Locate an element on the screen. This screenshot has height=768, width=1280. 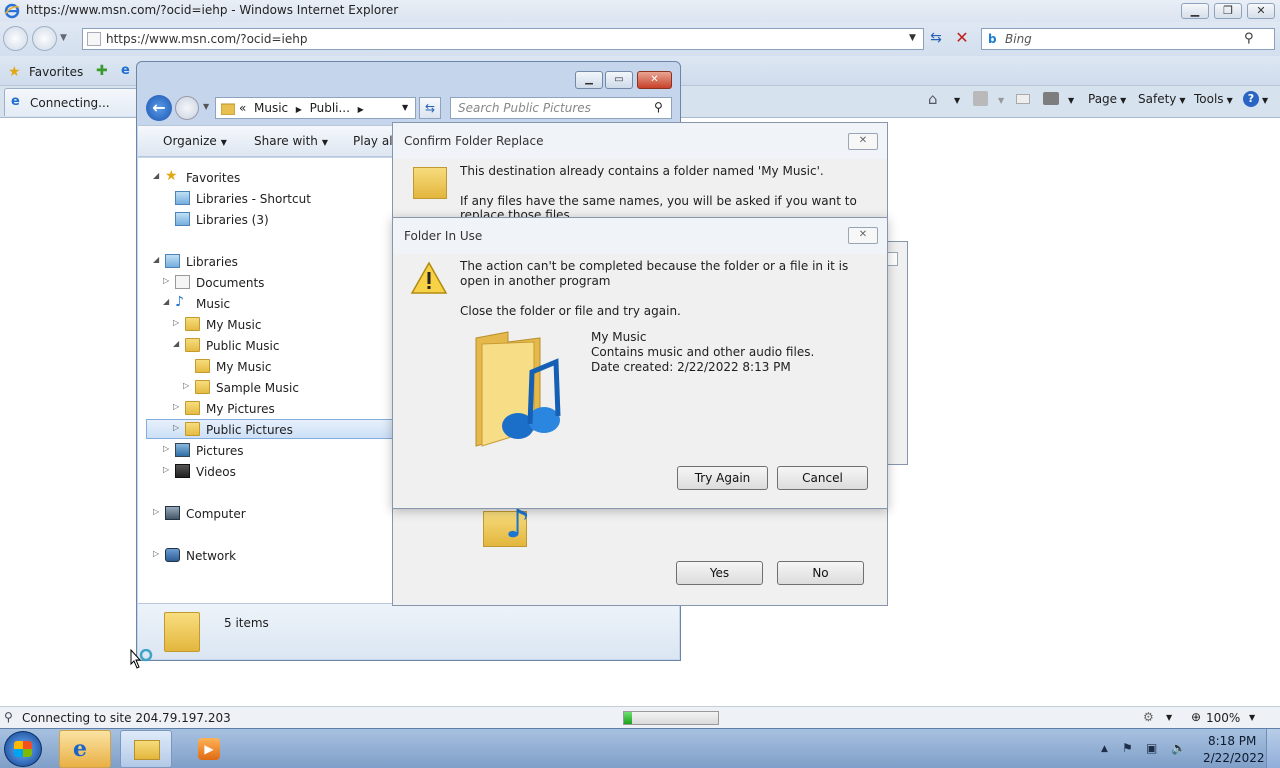
read-mail-icon is located at coordinates (1023, 99).